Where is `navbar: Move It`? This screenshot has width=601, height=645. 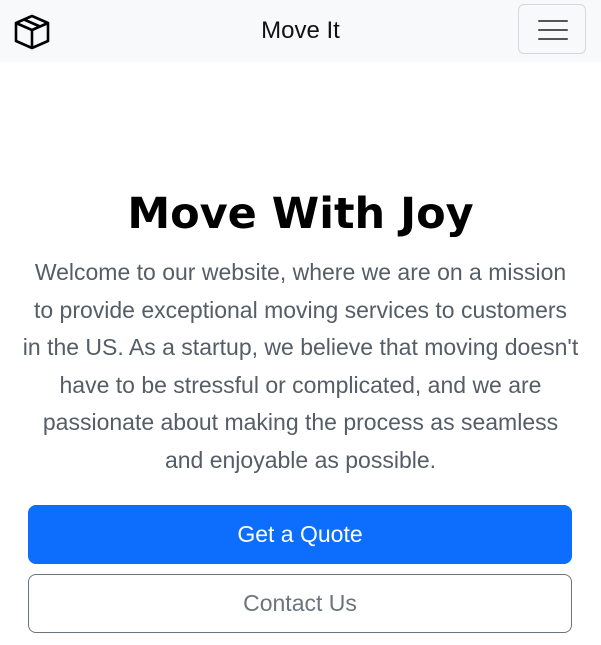 navbar: Move It is located at coordinates (300, 31).